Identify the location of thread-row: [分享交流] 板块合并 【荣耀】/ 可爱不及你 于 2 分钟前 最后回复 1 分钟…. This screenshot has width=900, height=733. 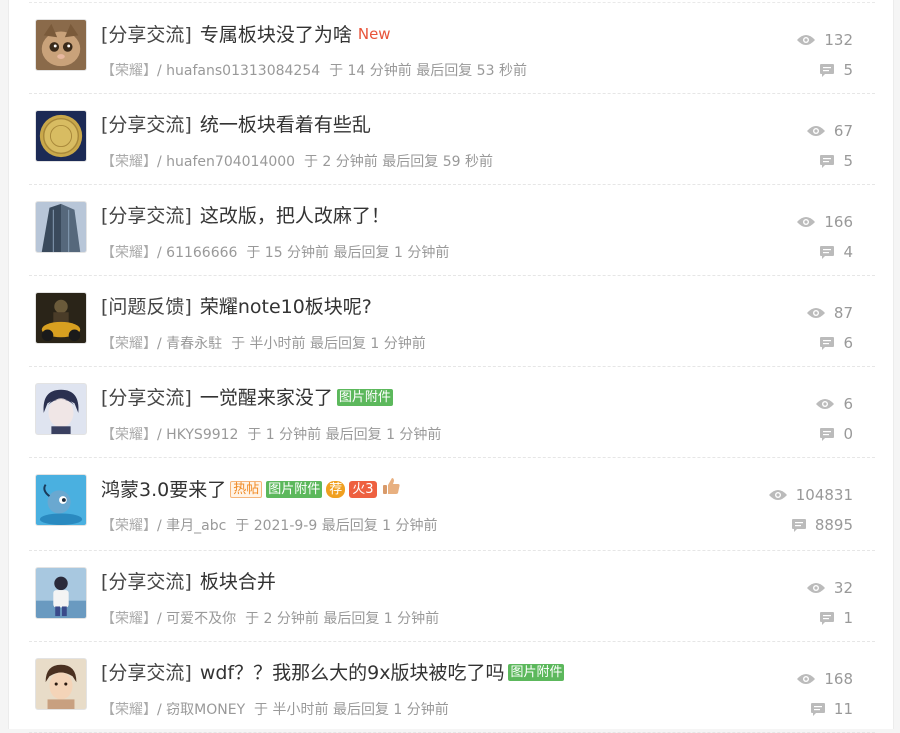
(452, 596).